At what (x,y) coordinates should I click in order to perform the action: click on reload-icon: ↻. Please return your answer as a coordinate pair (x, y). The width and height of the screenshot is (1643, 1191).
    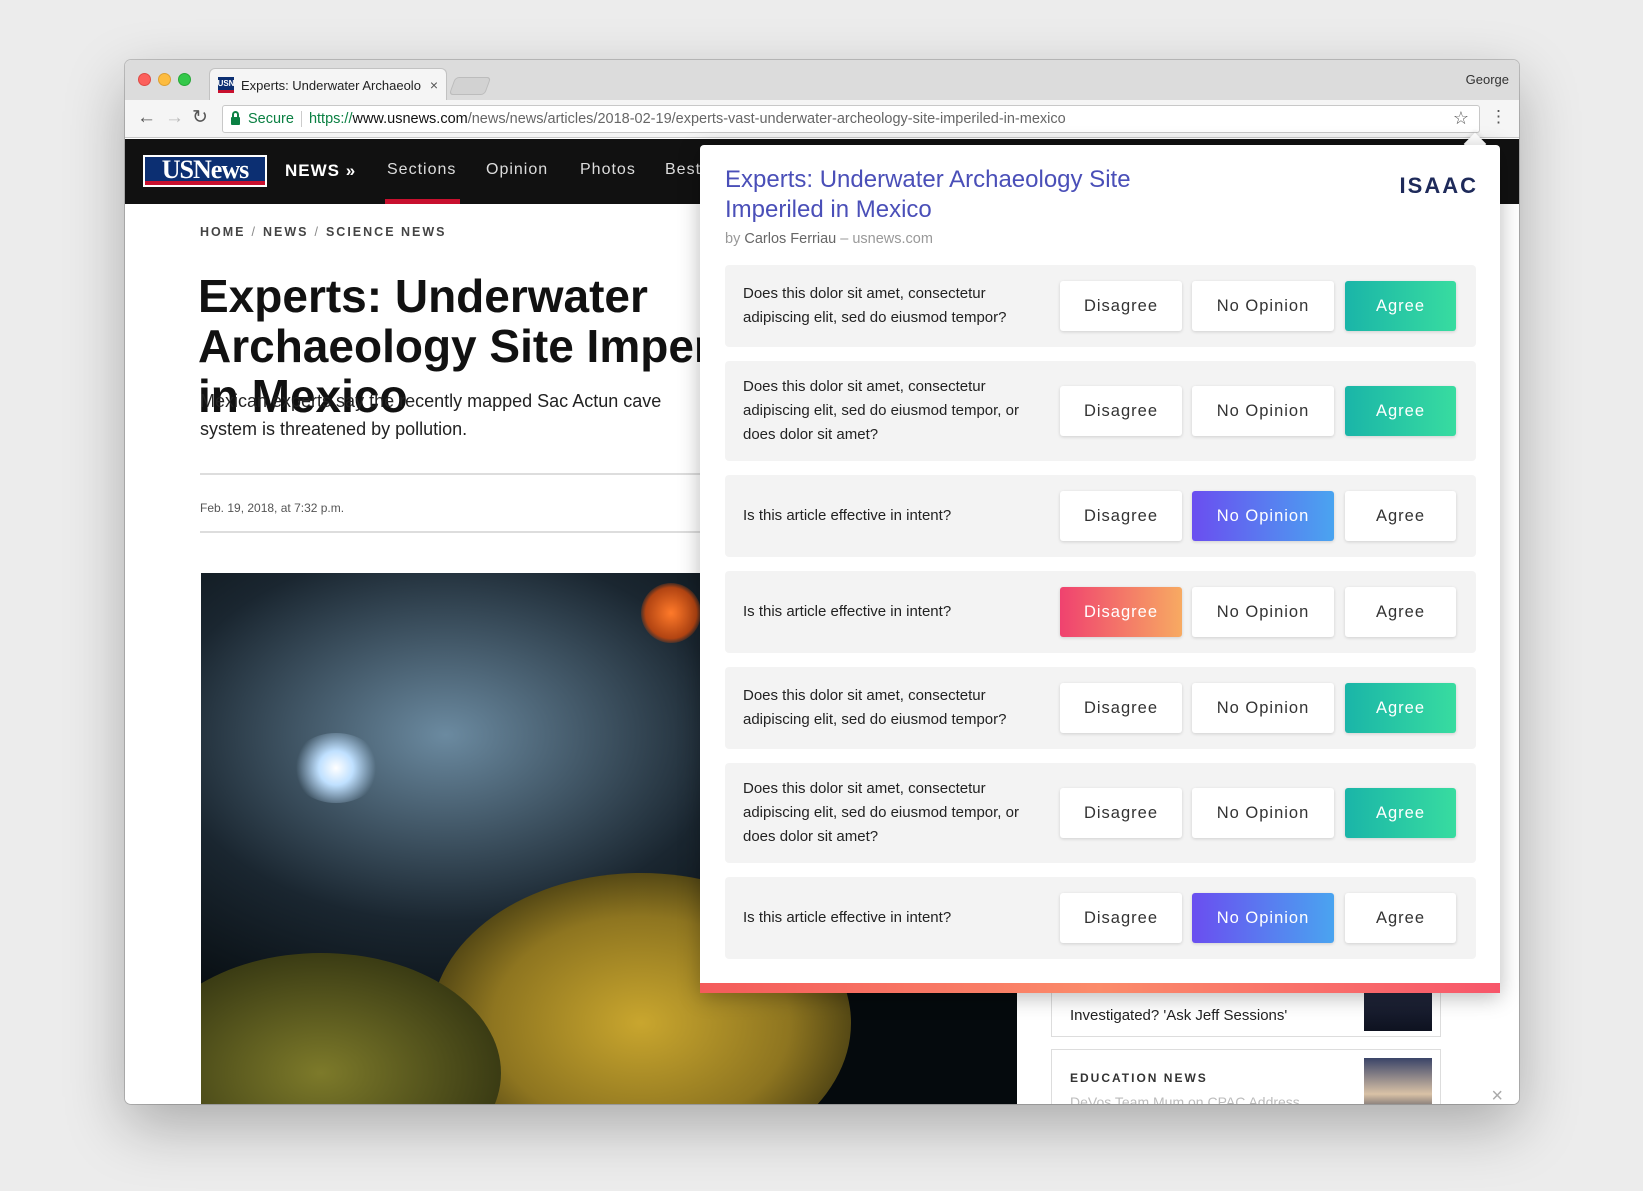
    Looking at the image, I should click on (200, 118).